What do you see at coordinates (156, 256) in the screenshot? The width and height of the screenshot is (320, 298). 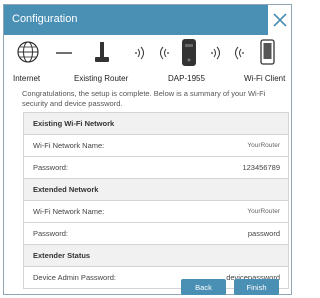 I see `section-header-extender-status: Extender Status` at bounding box center [156, 256].